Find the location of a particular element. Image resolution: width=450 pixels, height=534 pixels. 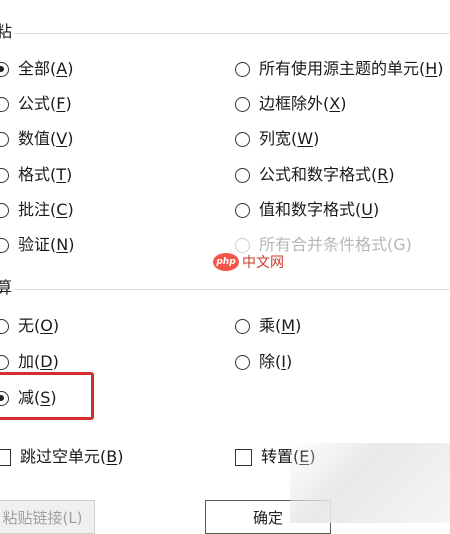

paste-option-merge-conditional-formats: 所有合并条件格式(G) is located at coordinates (323, 245).